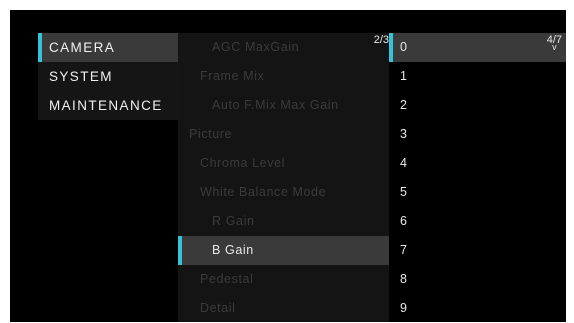 The width and height of the screenshot is (574, 323). I want to click on sub-menu-item-label: Picture, so click(211, 134).